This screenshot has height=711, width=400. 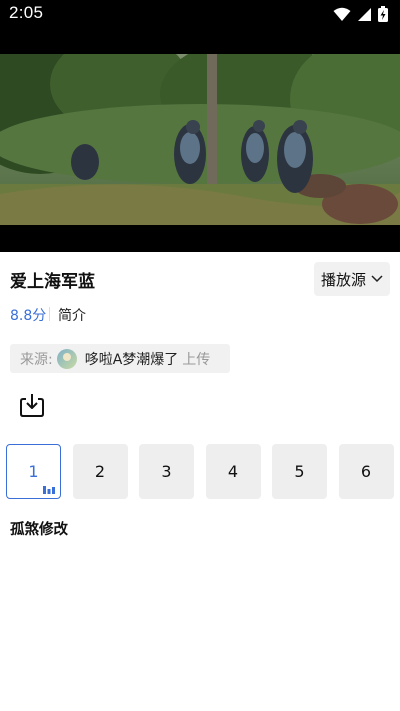 I want to click on episode-item-2: 2, so click(x=100, y=471).